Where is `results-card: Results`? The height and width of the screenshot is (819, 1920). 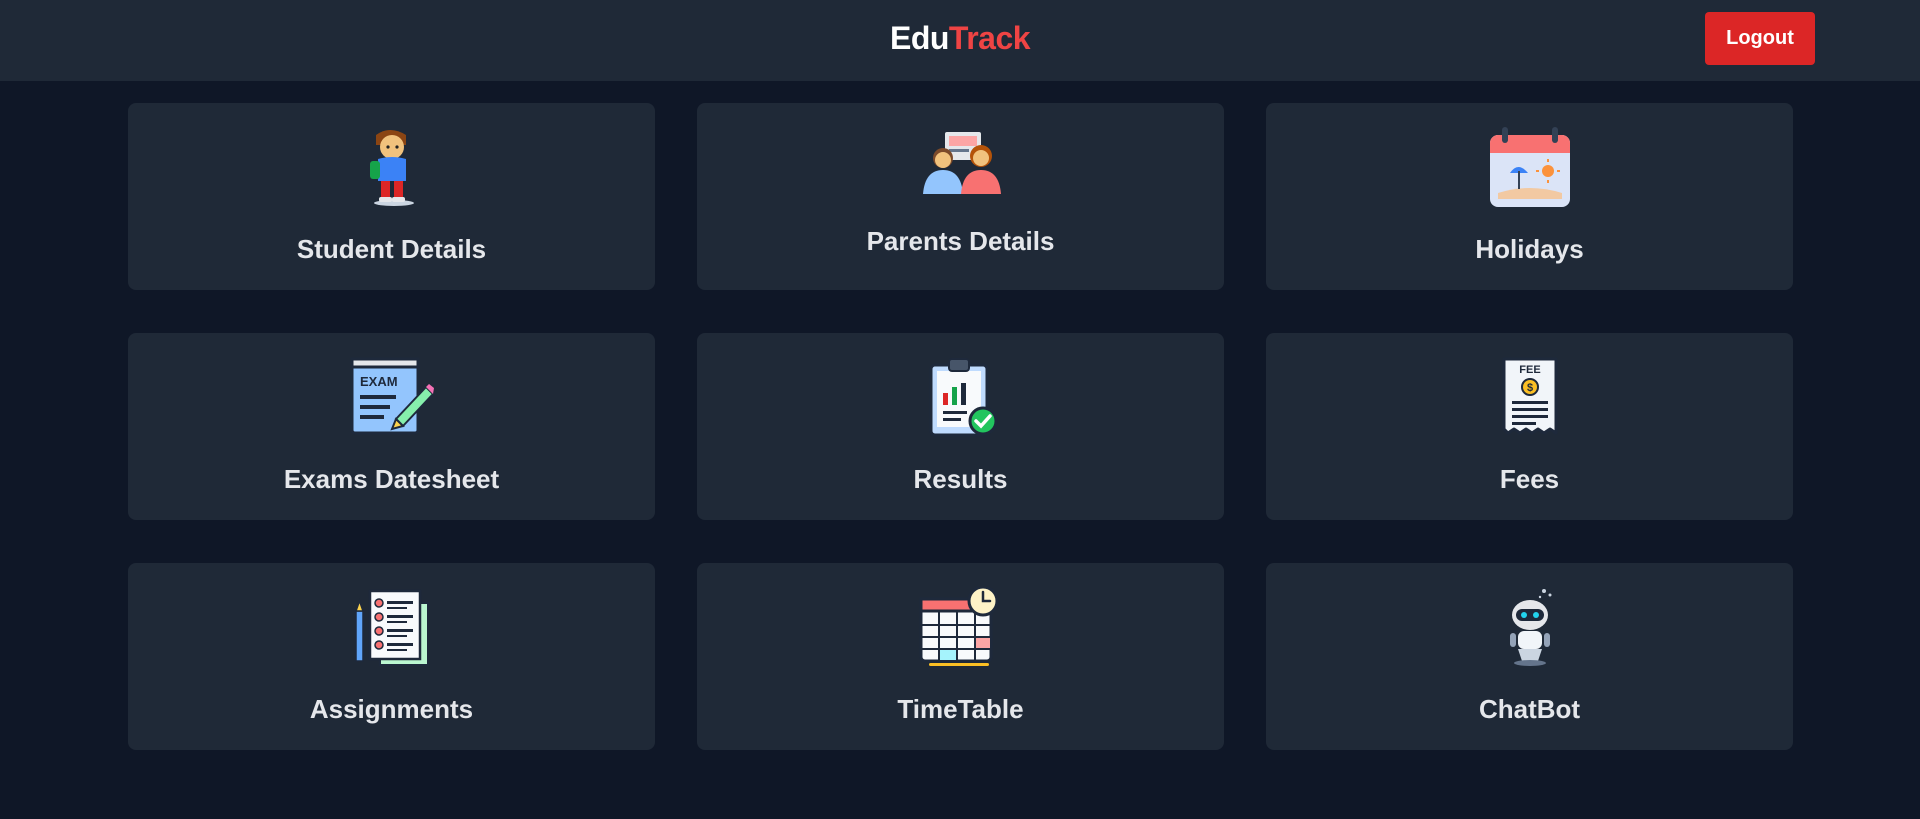
results-card: Results is located at coordinates (960, 426).